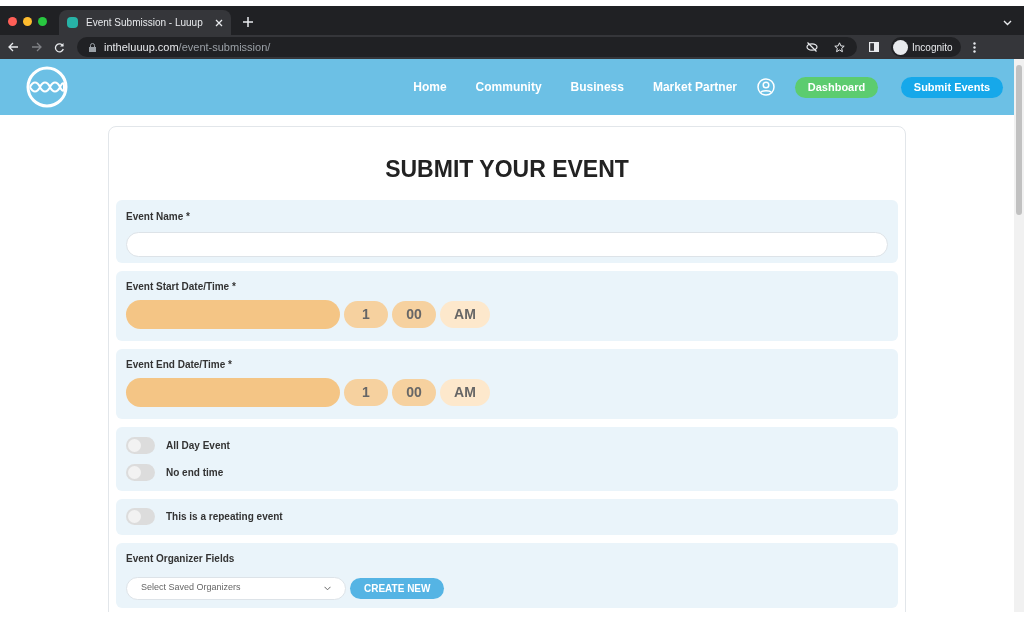 This screenshot has height=619, width=1024. I want to click on nav-link: Community, so click(508, 87).